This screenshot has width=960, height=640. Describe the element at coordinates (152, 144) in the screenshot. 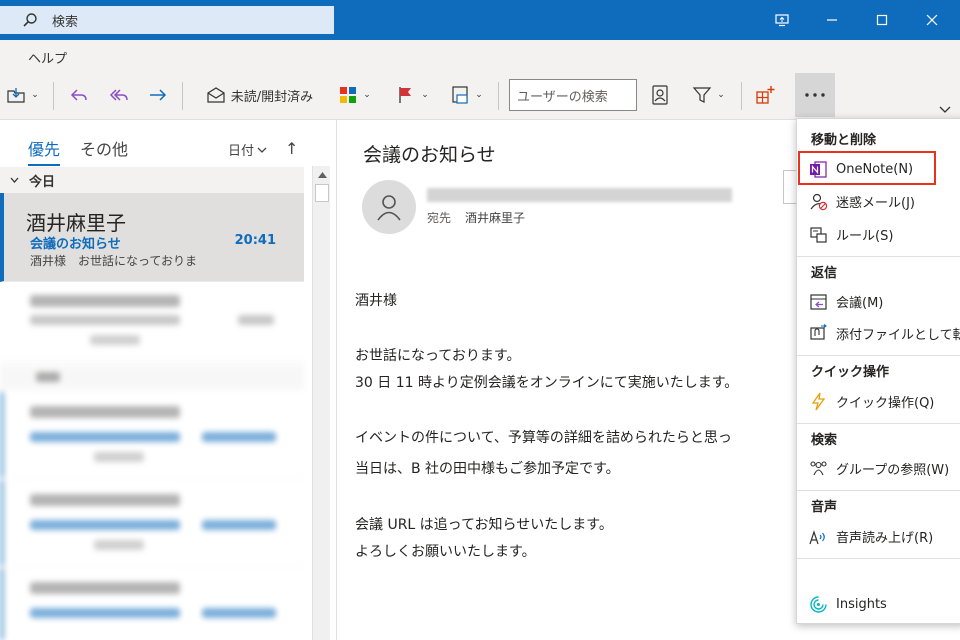

I see `inbox-tabs: 優先 その他 日付 ↑` at that location.